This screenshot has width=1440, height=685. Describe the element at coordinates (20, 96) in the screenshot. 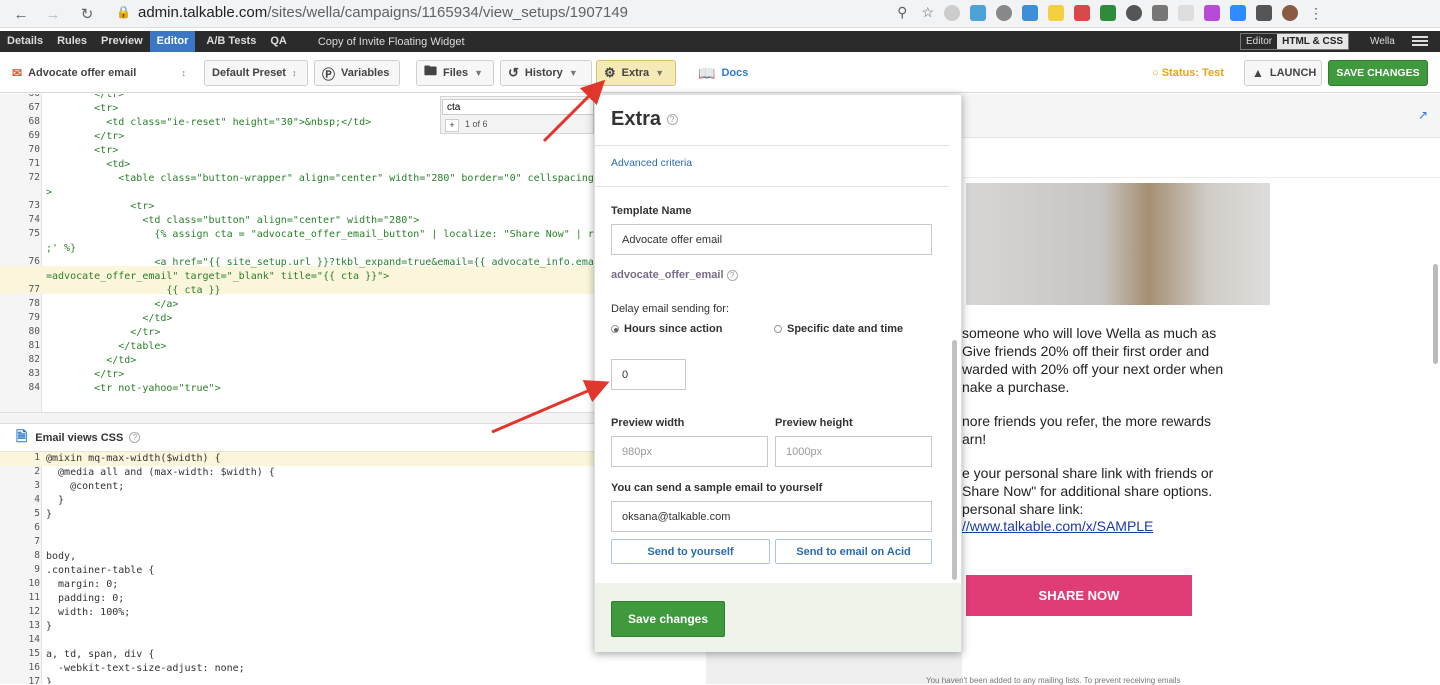

I see `line-number: 66` at that location.